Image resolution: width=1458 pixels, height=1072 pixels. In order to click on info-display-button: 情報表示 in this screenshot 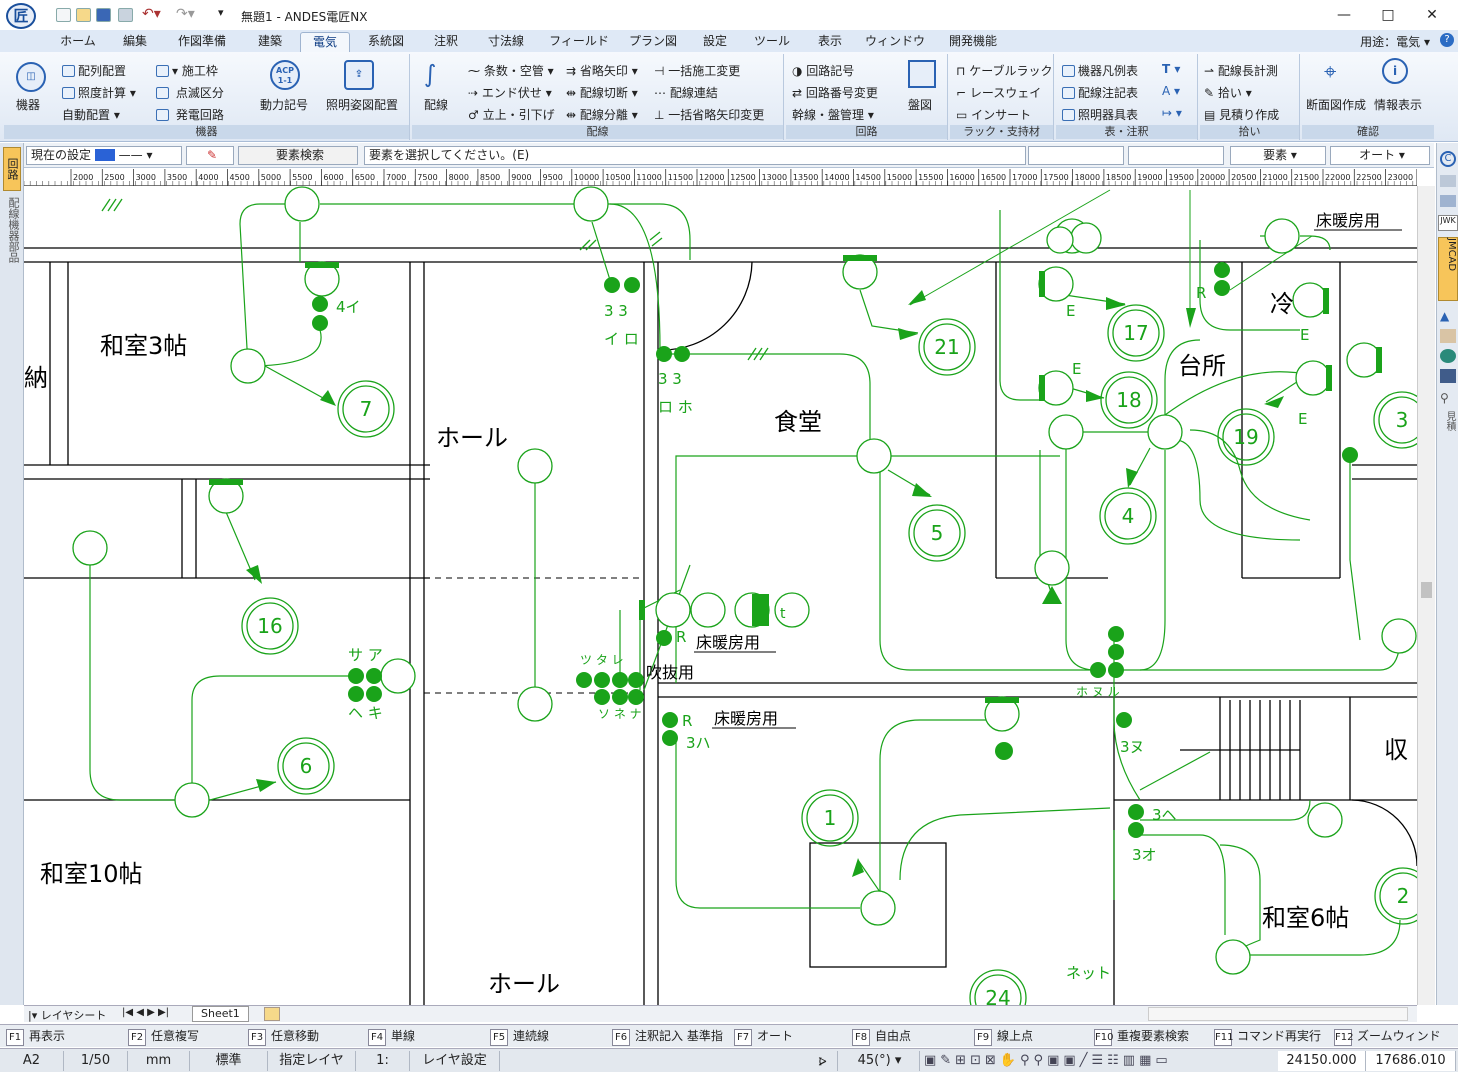, I will do `click(1398, 104)`.